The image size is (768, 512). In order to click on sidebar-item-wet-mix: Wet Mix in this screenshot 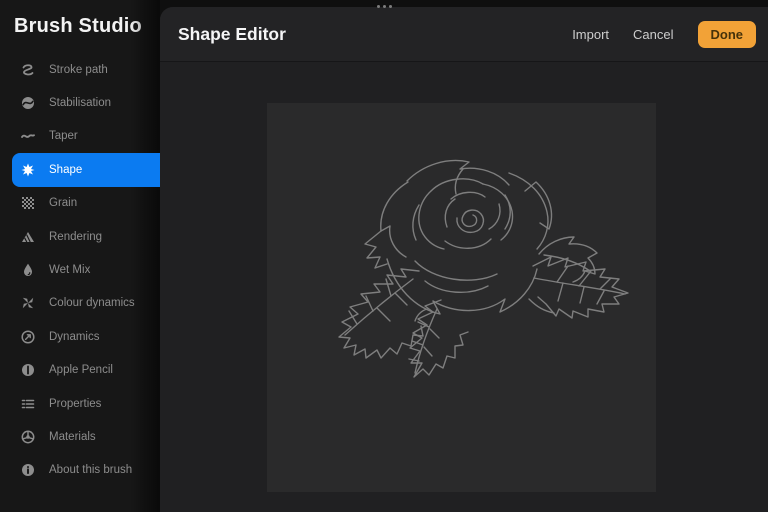, I will do `click(86, 269)`.